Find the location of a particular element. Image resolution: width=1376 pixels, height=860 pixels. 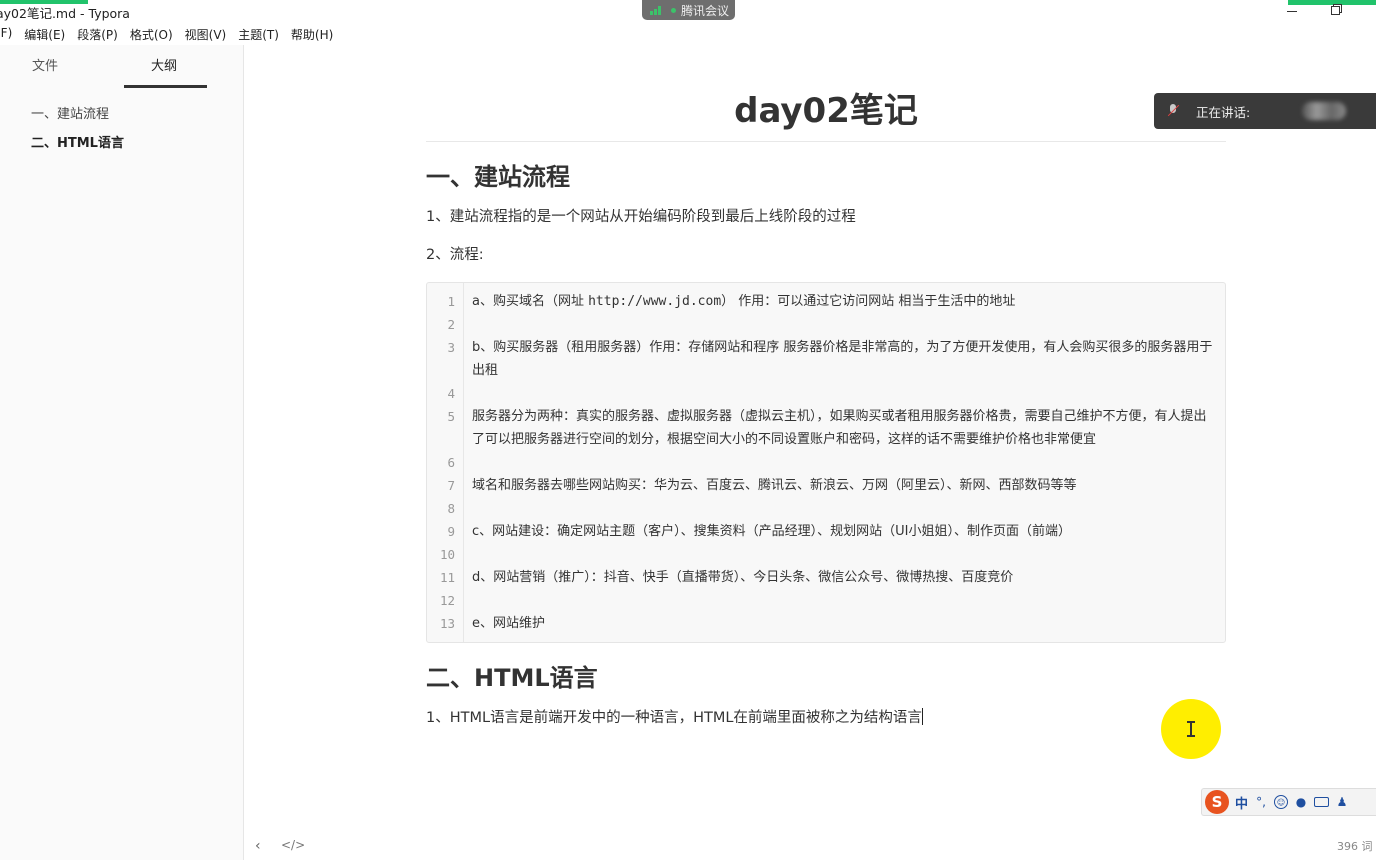

paragraph-3-text: 1、HTML语言是前端开发中的一种语言，HTML在前端里面被称之为结构语言 is located at coordinates (674, 718).